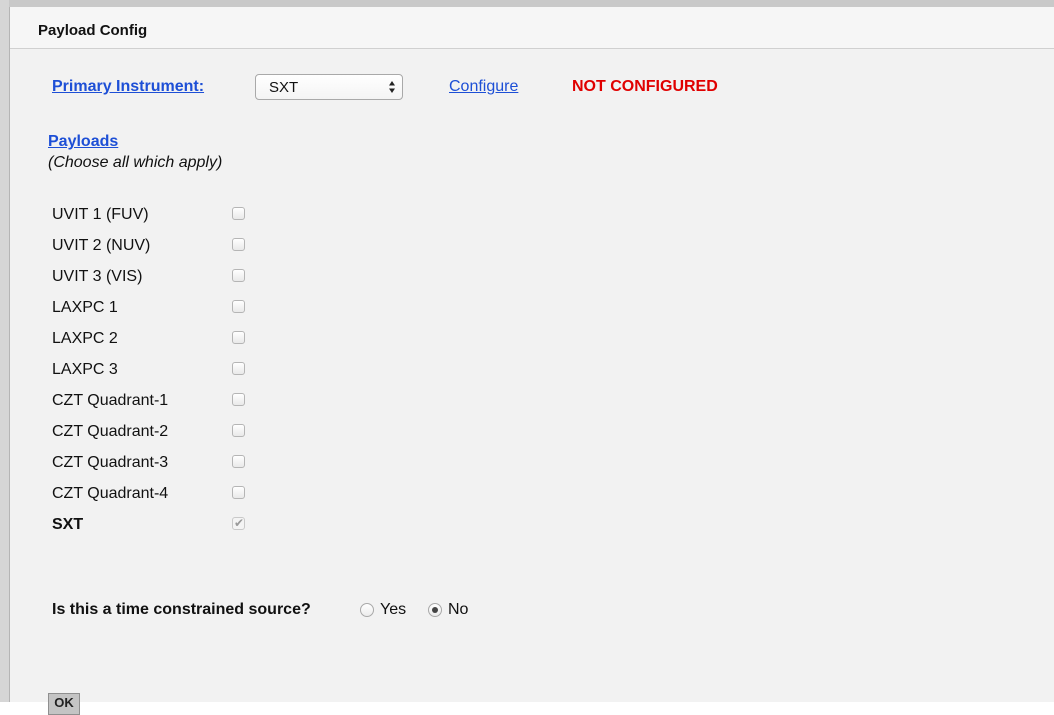  I want to click on payload-label: CZT Quadrant-4, so click(110, 493).